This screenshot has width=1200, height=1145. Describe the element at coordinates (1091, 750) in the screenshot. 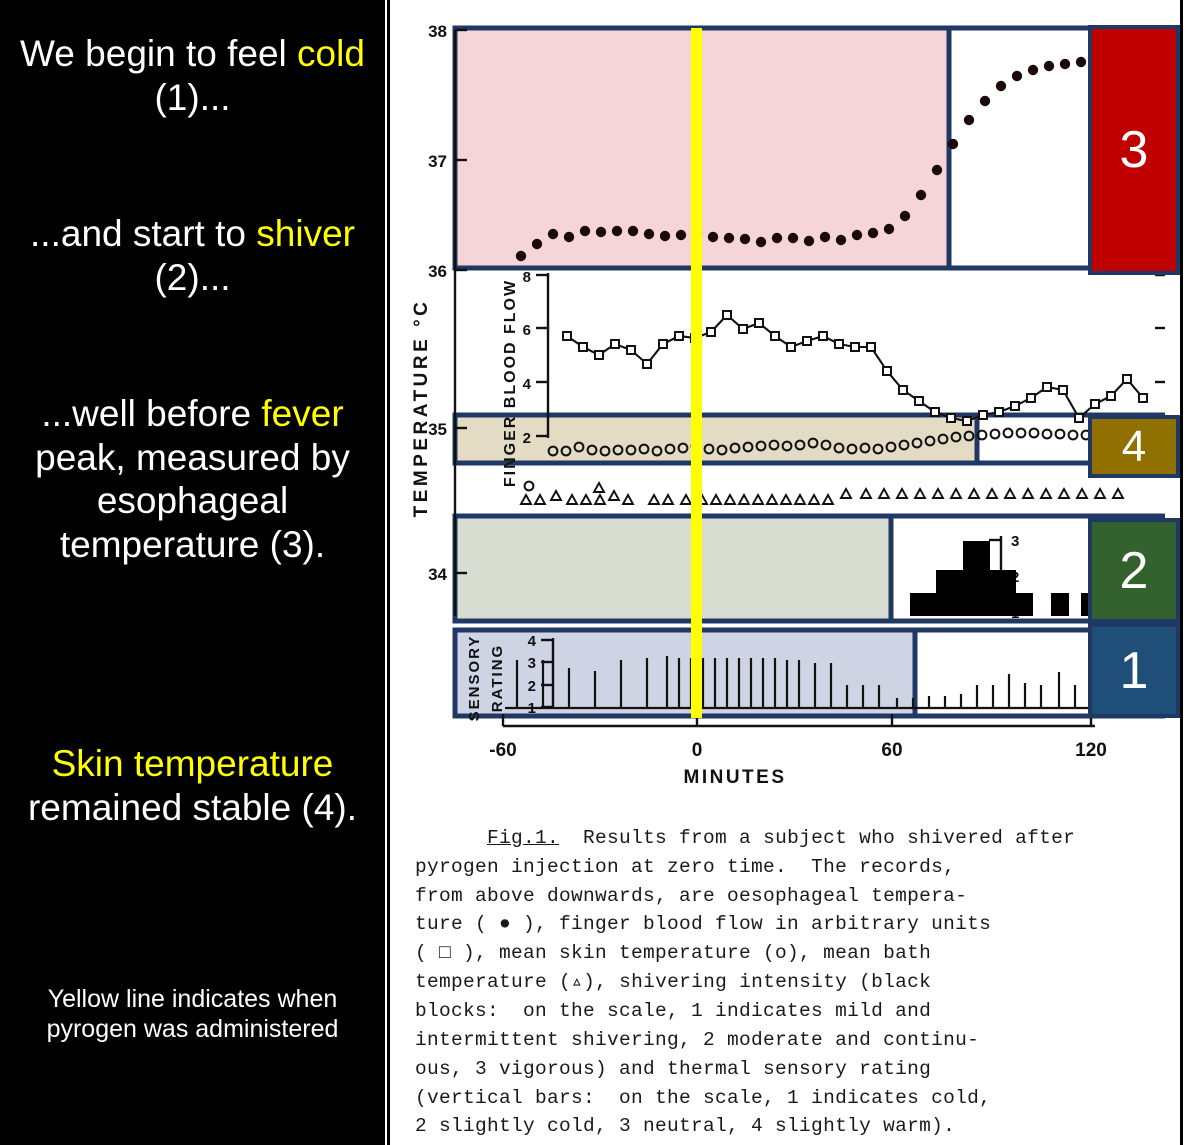

I see `x-tick-120: 120` at that location.